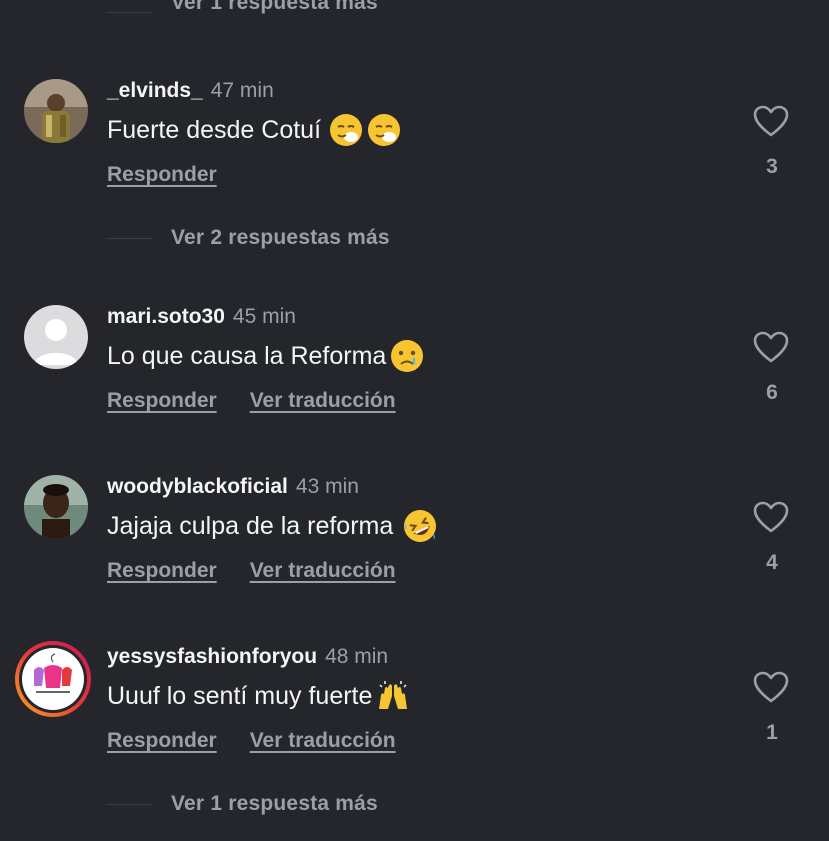 This screenshot has height=841, width=829. I want to click on comment-text: Jajaja culpa de la reforma, so click(250, 525).